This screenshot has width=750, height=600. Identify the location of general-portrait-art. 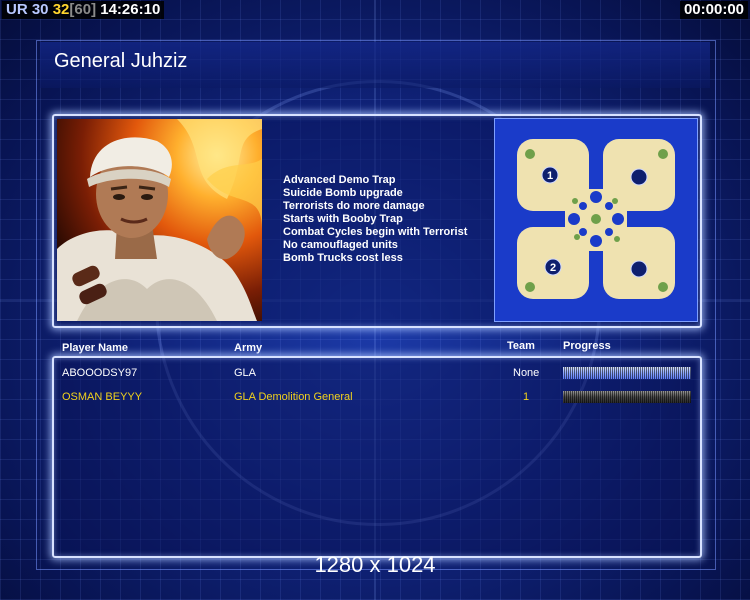
(159, 220).